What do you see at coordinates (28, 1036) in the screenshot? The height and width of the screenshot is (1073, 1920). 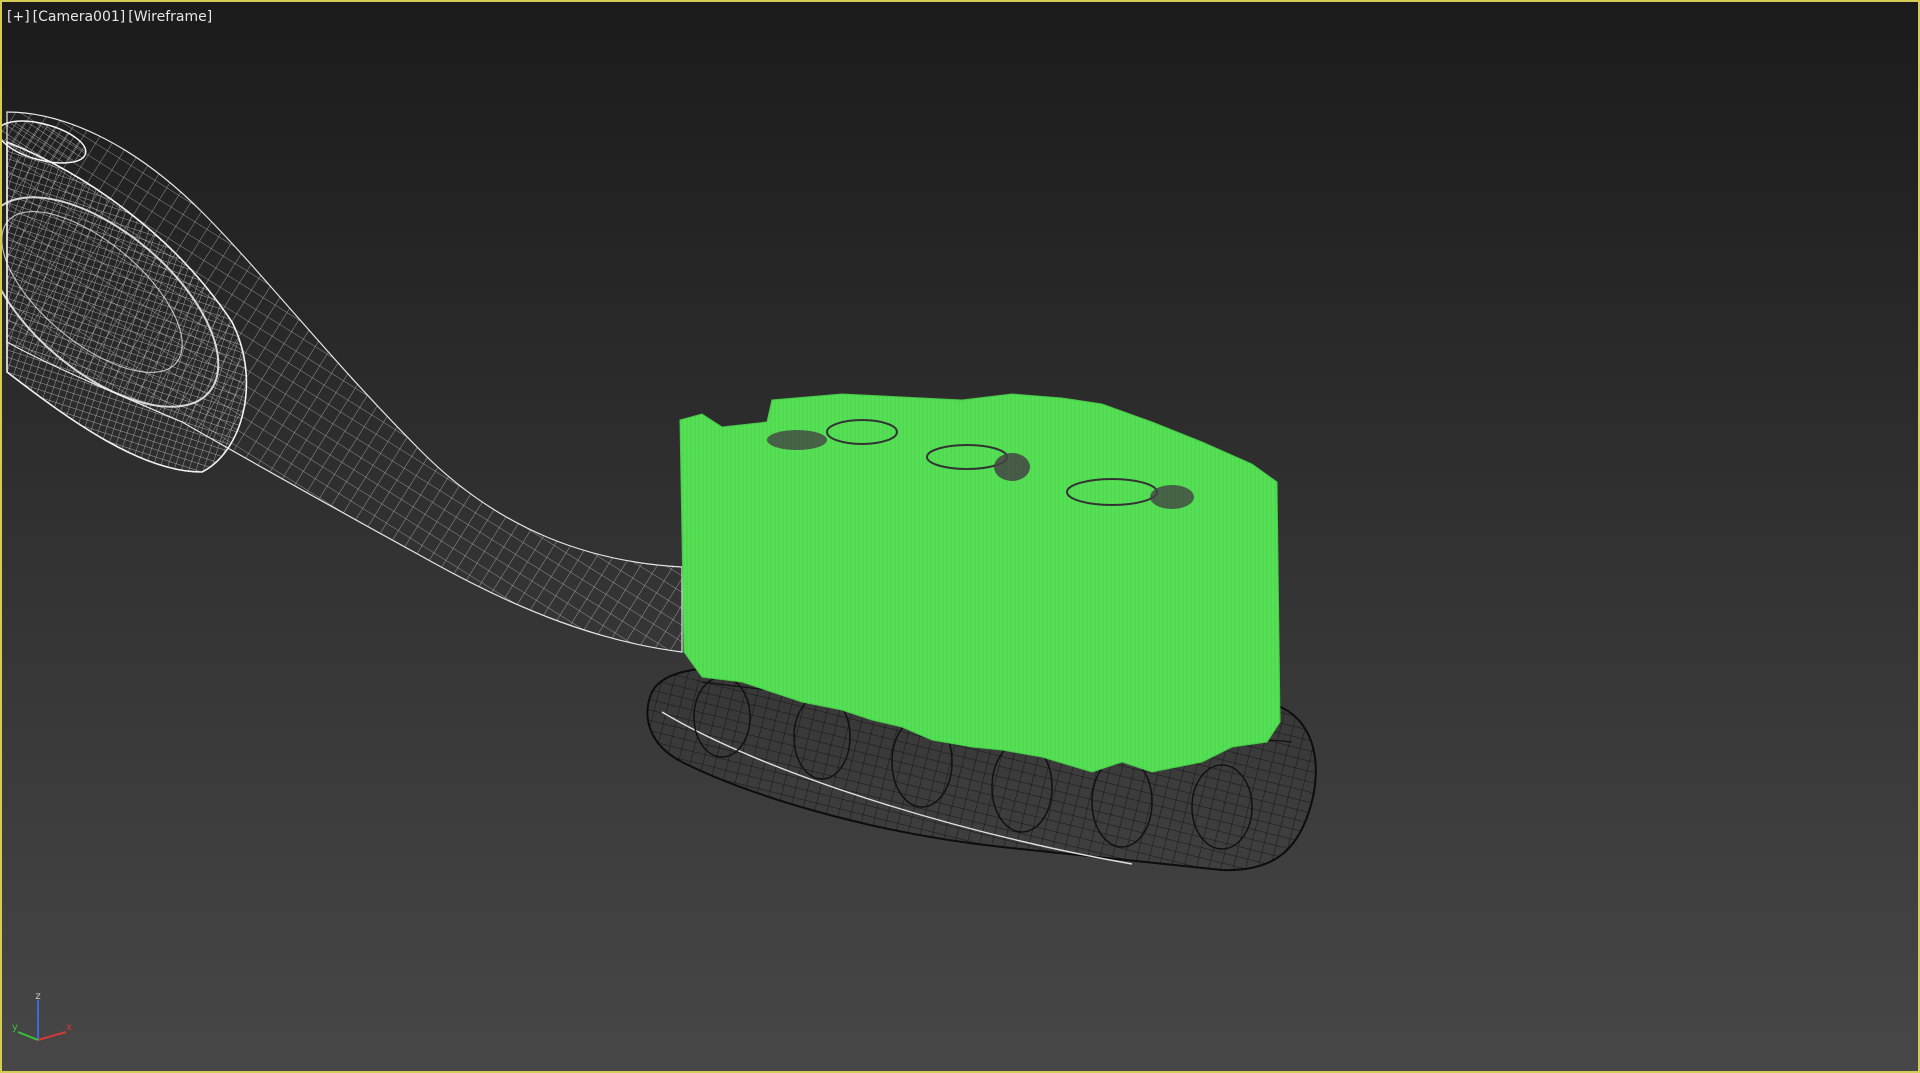 I see `y-axis-line` at bounding box center [28, 1036].